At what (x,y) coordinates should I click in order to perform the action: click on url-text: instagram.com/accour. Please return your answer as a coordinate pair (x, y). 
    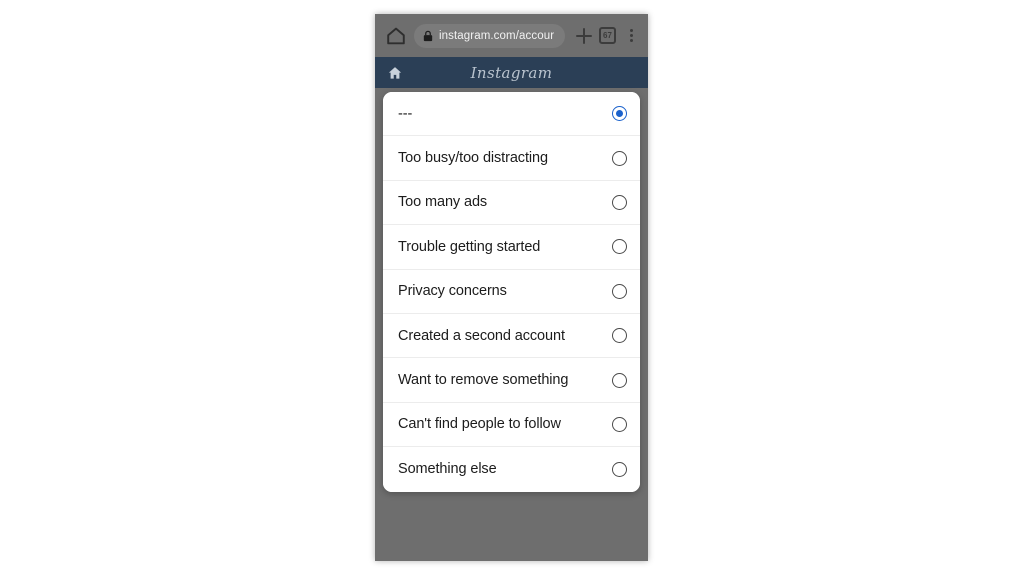
    Looking at the image, I should click on (497, 35).